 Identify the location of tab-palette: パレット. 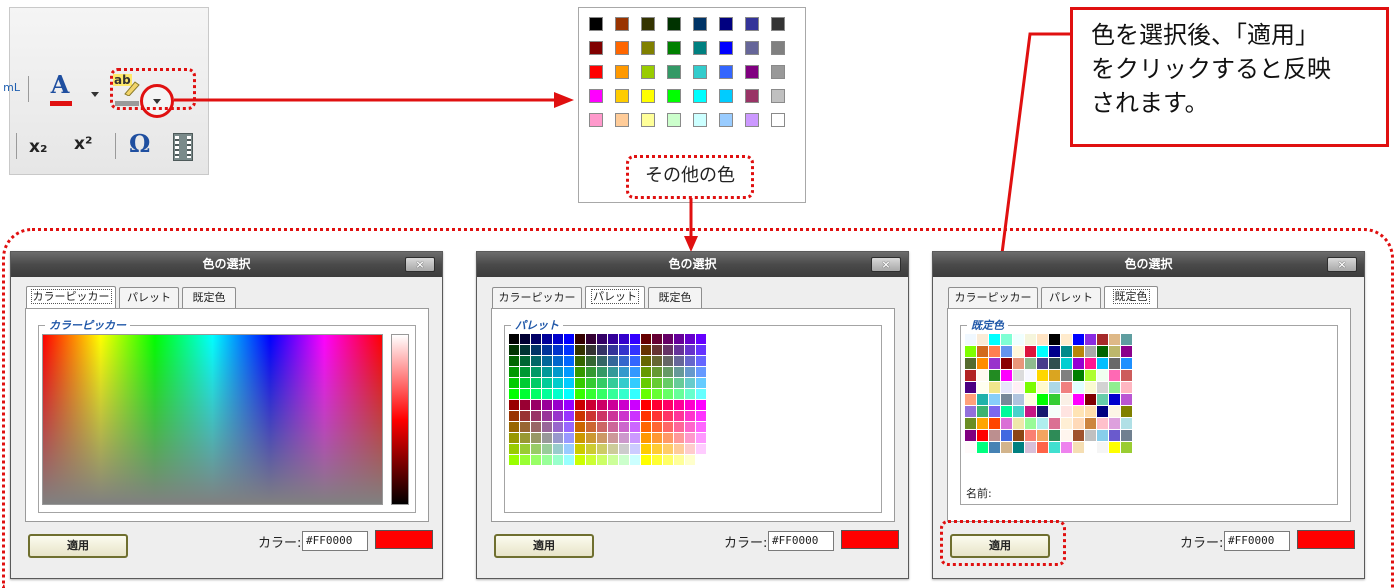
(615, 297).